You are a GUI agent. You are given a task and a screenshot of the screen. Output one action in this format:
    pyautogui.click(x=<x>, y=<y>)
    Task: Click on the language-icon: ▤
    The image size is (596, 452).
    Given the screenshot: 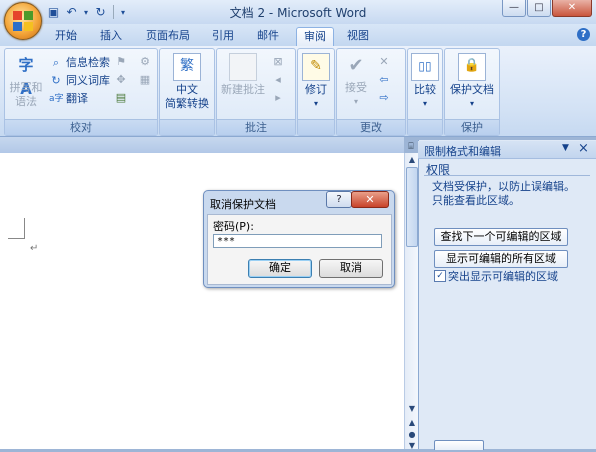 What is the action you would take?
    pyautogui.click(x=121, y=98)
    